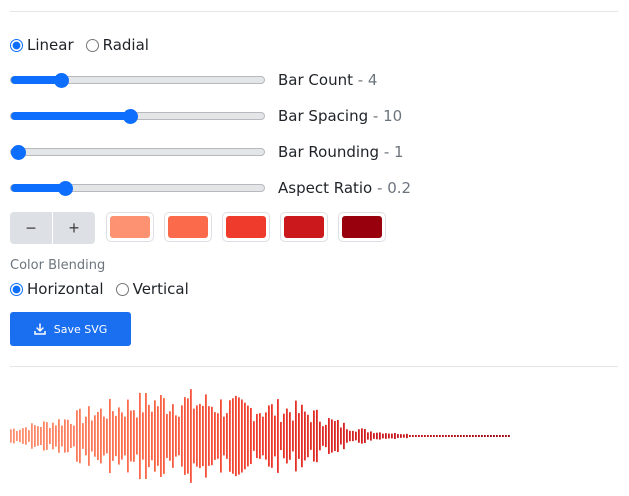  Describe the element at coordinates (66, 188) in the screenshot. I see `aspect-ratio-slider-thumb` at that location.